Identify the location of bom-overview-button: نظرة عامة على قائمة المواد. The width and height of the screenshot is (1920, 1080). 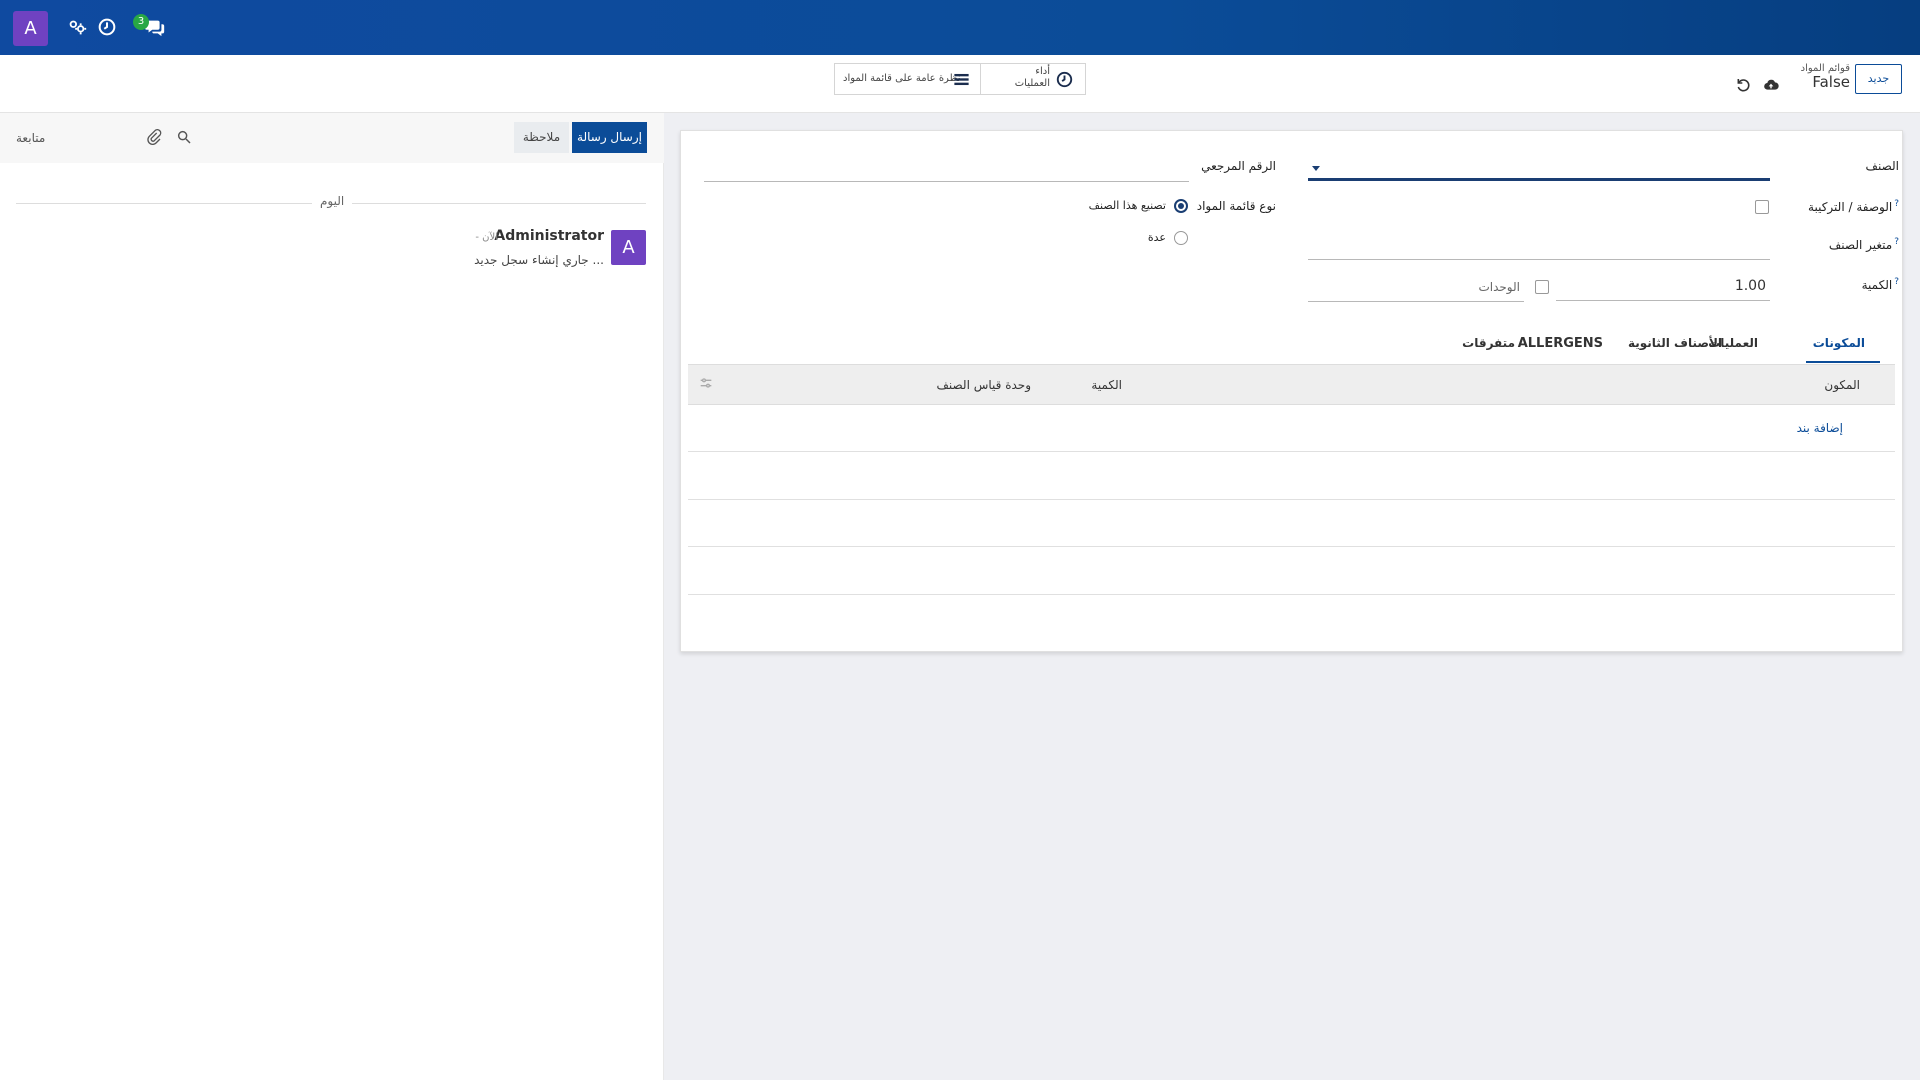
(908, 79).